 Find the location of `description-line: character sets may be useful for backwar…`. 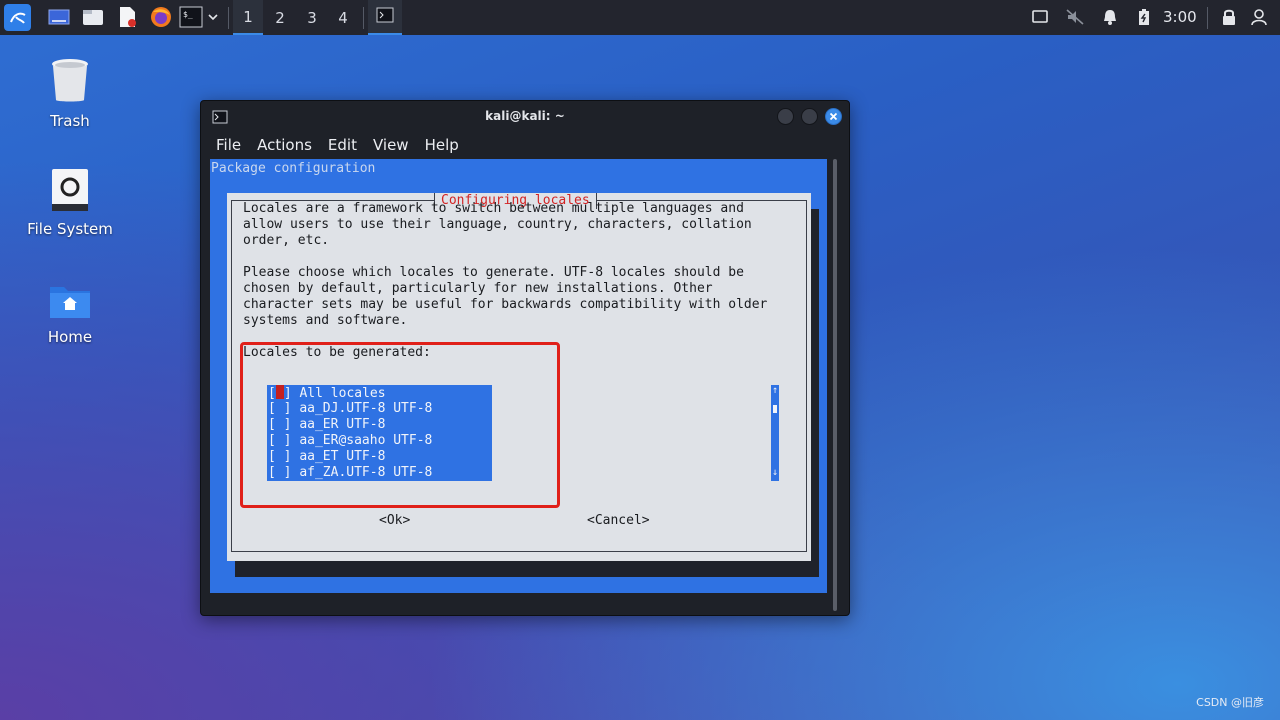

description-line: character sets may be useful for backwar… is located at coordinates (505, 304).